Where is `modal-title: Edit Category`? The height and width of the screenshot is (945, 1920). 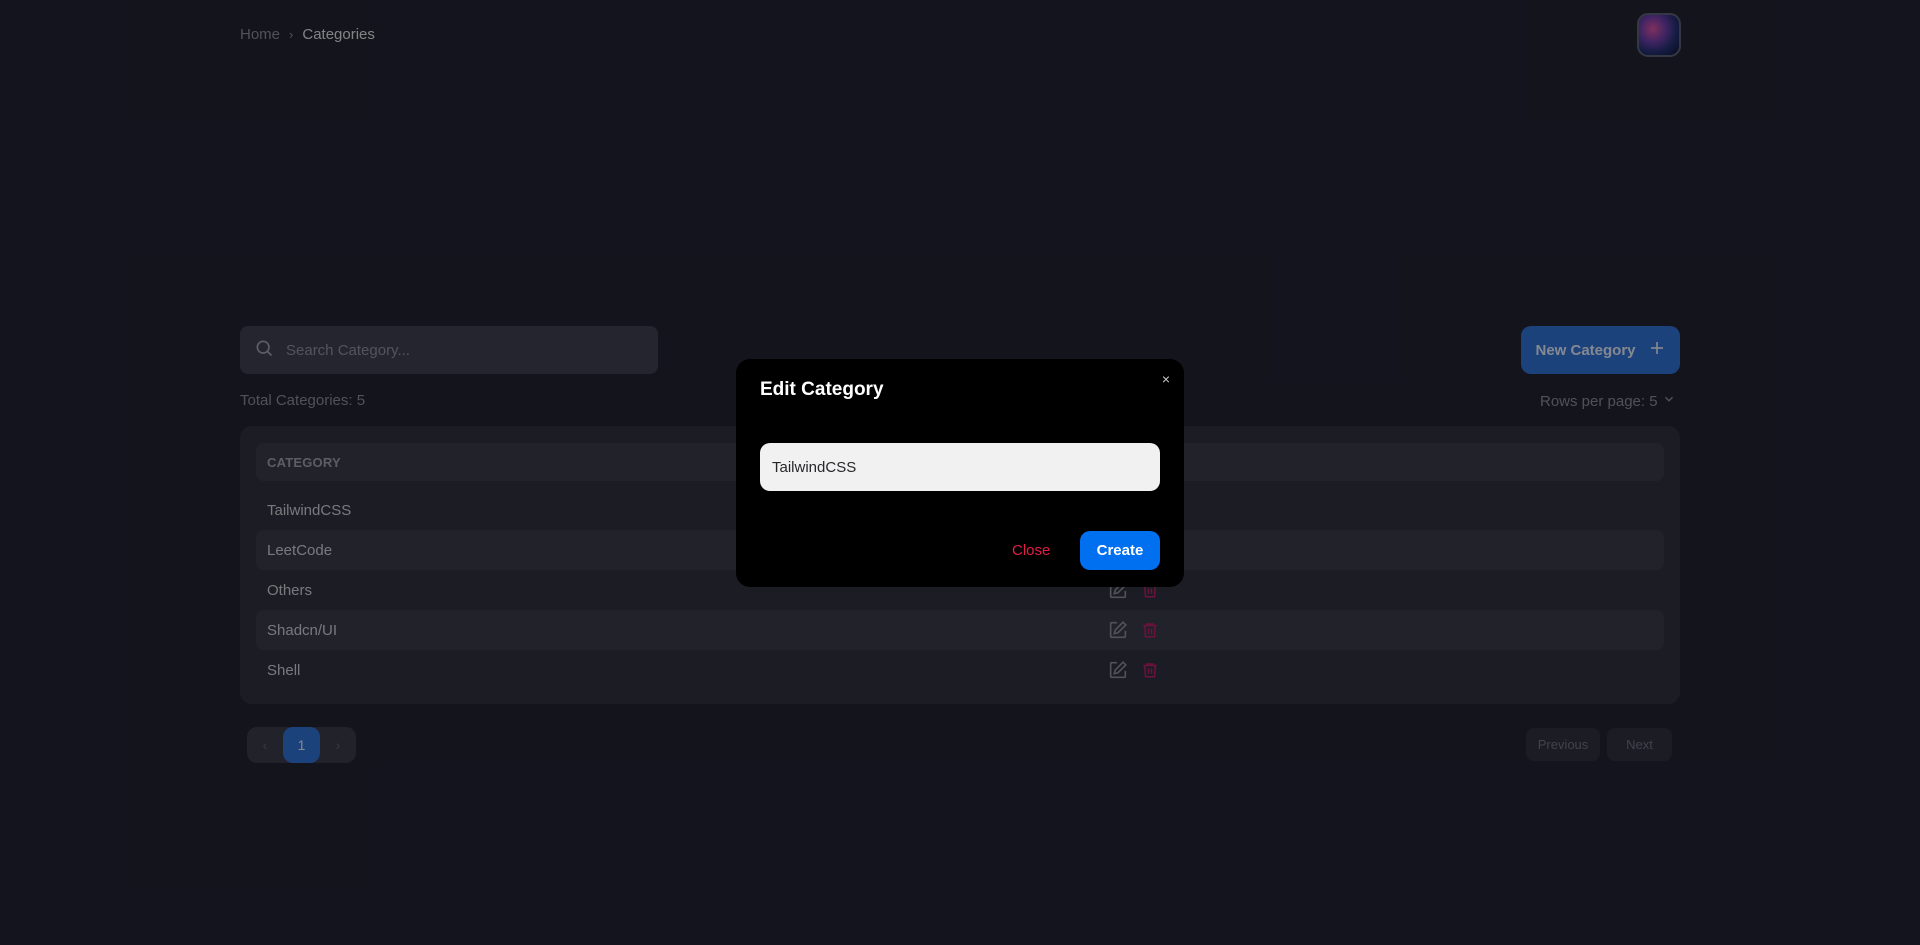
modal-title: Edit Category is located at coordinates (822, 389).